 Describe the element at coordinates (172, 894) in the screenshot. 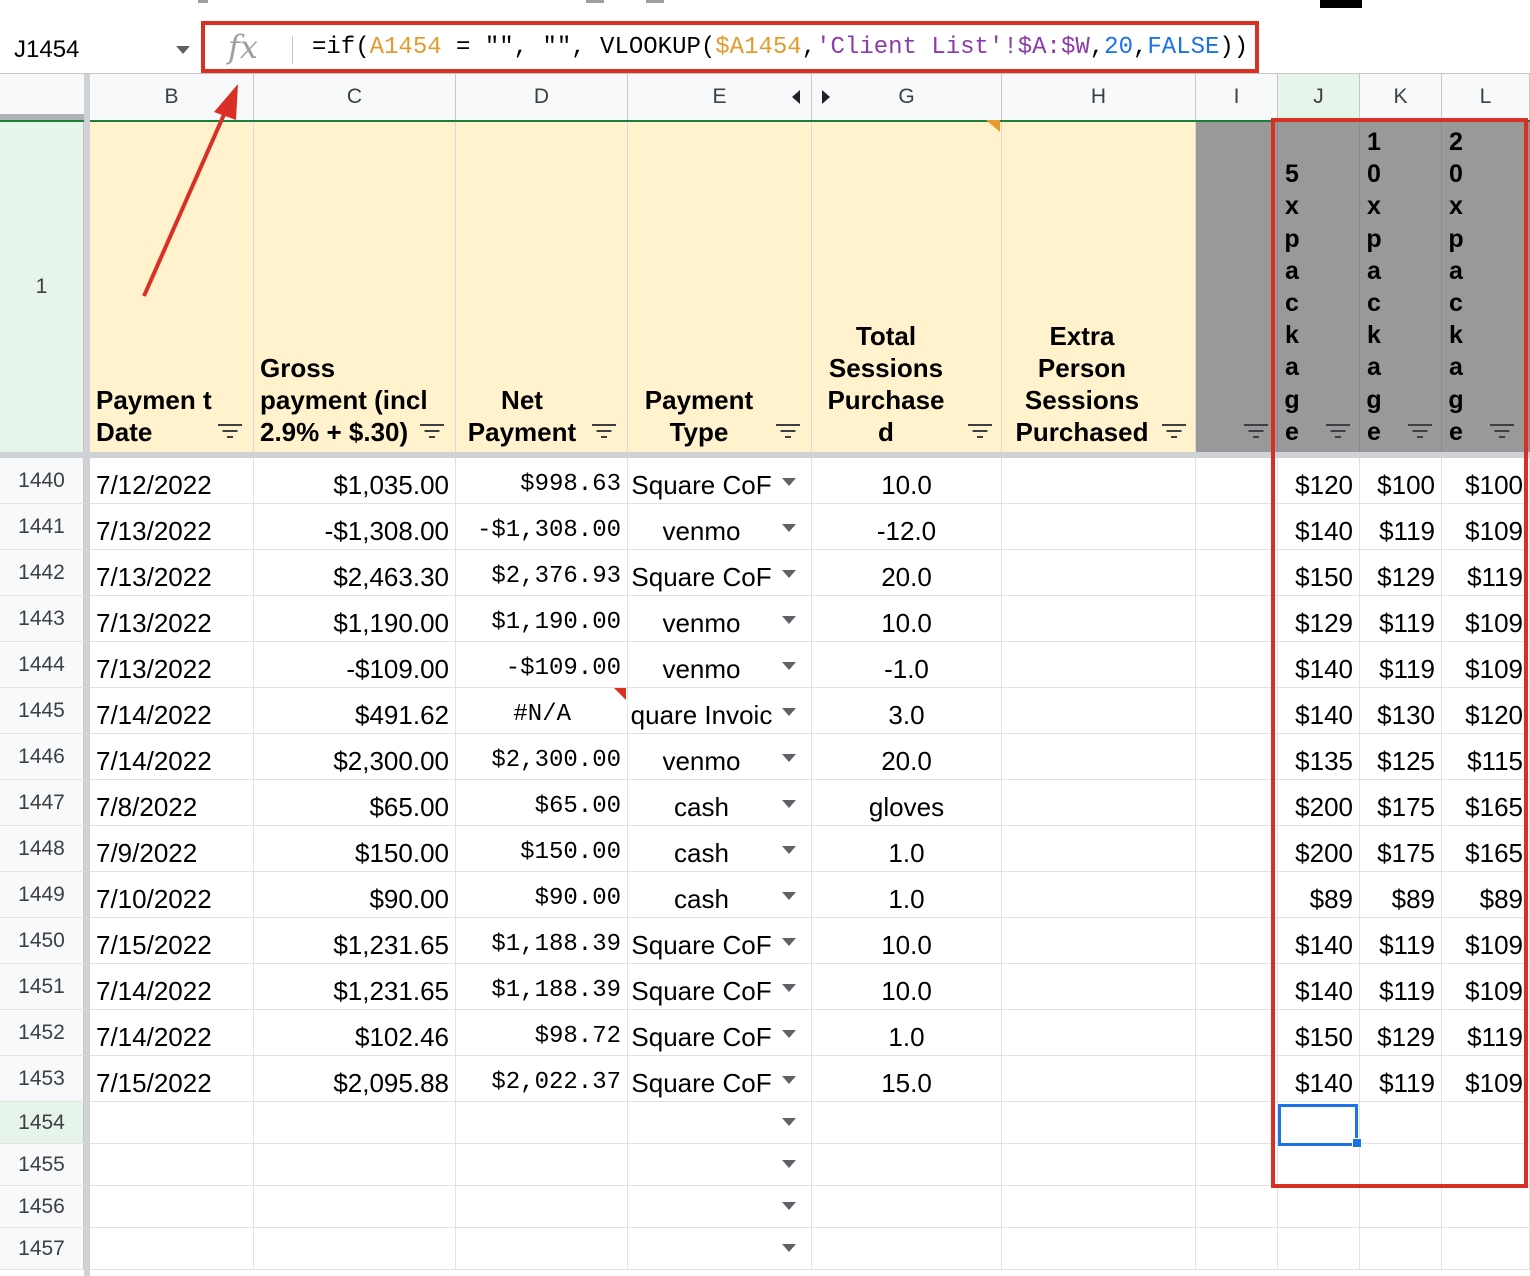

I see `cell-payment-date: 7/10/2022` at that location.